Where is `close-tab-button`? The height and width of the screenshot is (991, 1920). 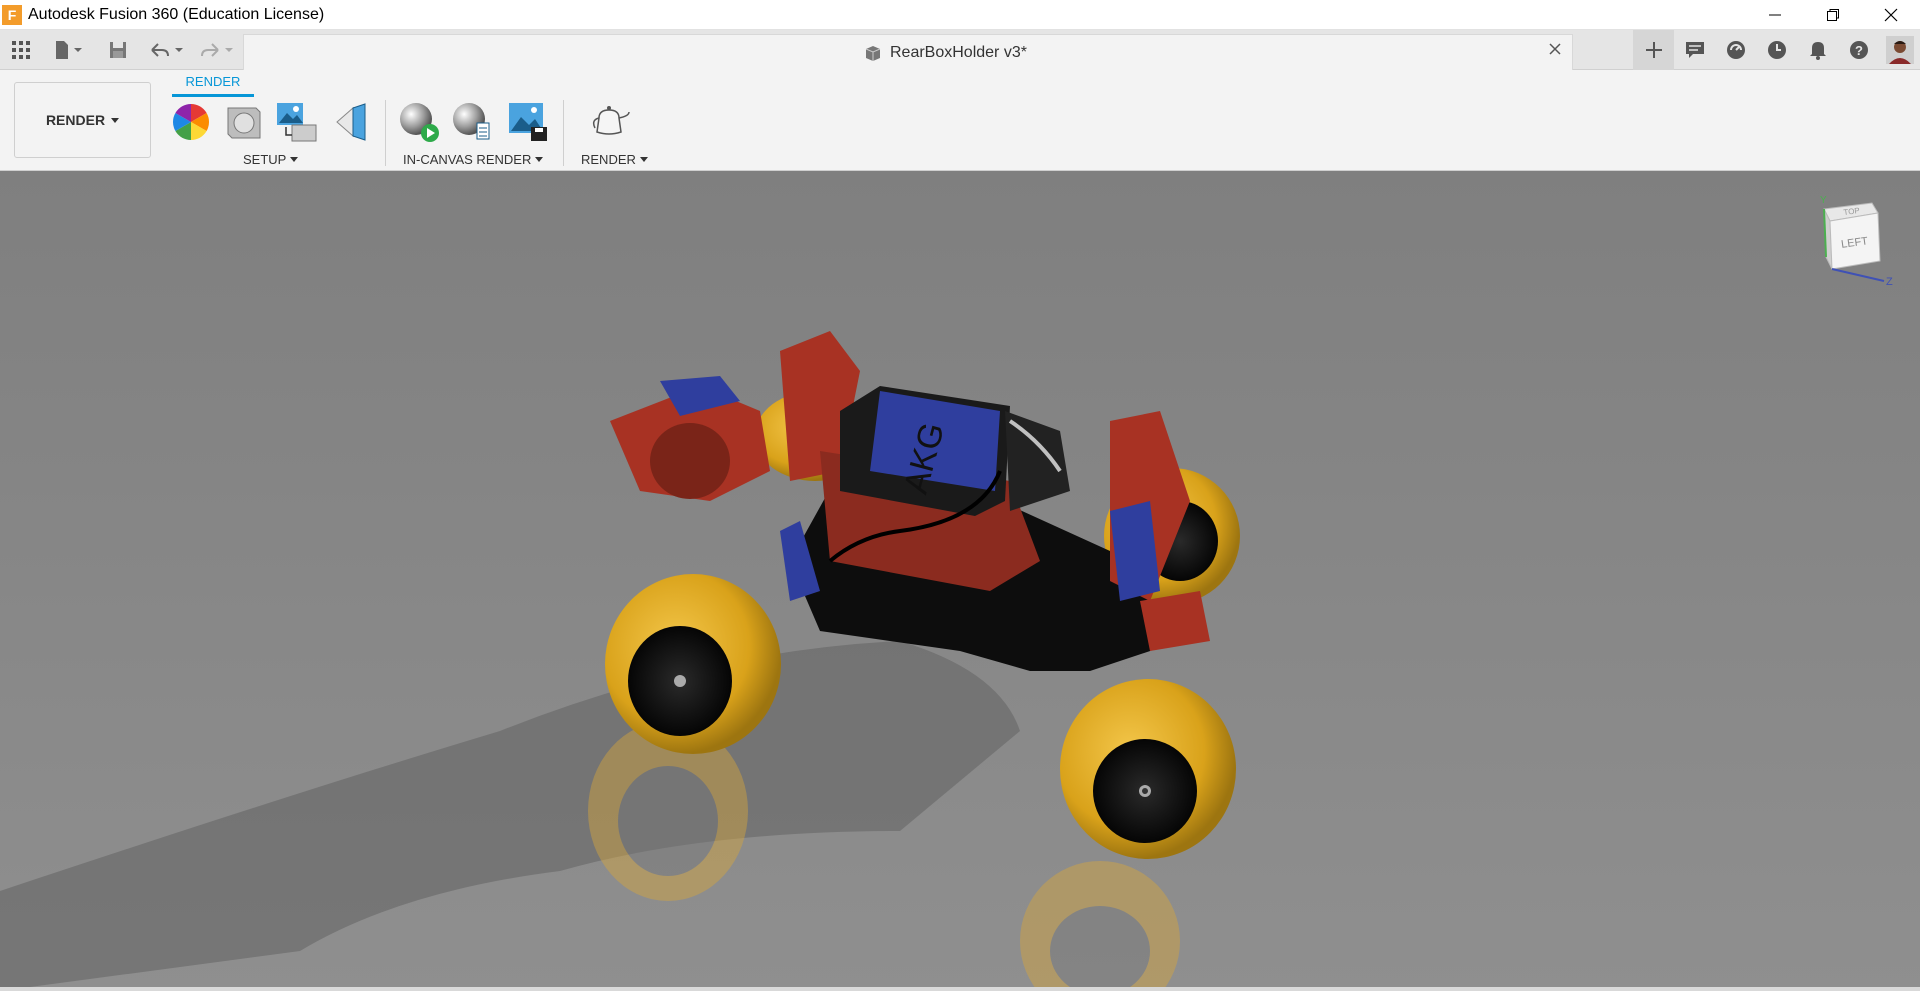 close-tab-button is located at coordinates (1555, 51).